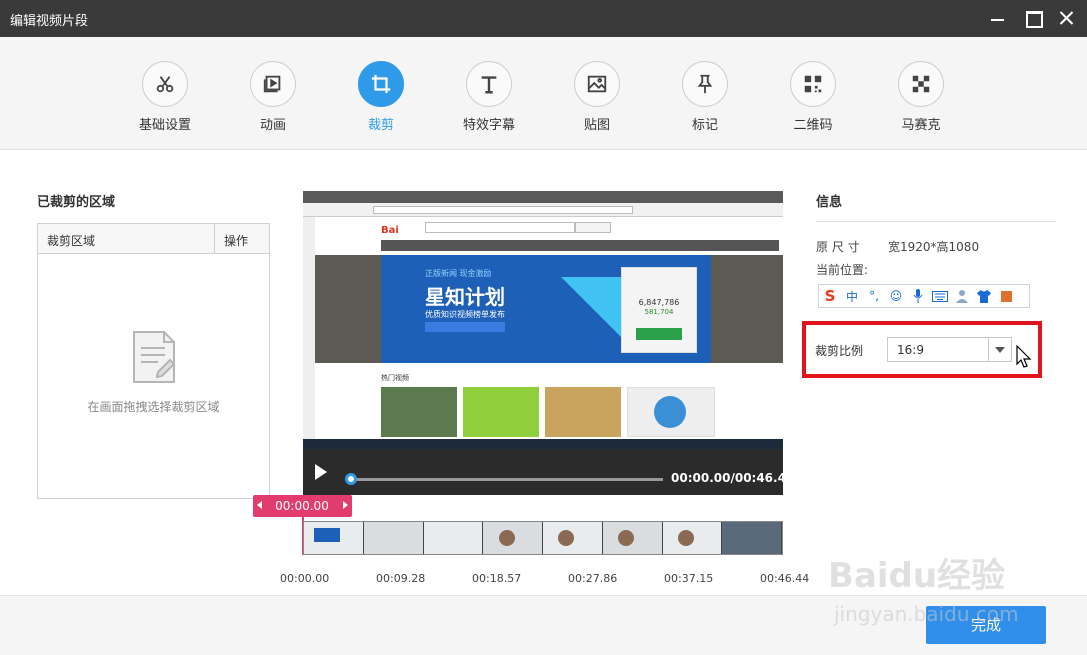  Describe the element at coordinates (926, 614) in the screenshot. I see `watermark-url: jingyan.baidu.com` at that location.